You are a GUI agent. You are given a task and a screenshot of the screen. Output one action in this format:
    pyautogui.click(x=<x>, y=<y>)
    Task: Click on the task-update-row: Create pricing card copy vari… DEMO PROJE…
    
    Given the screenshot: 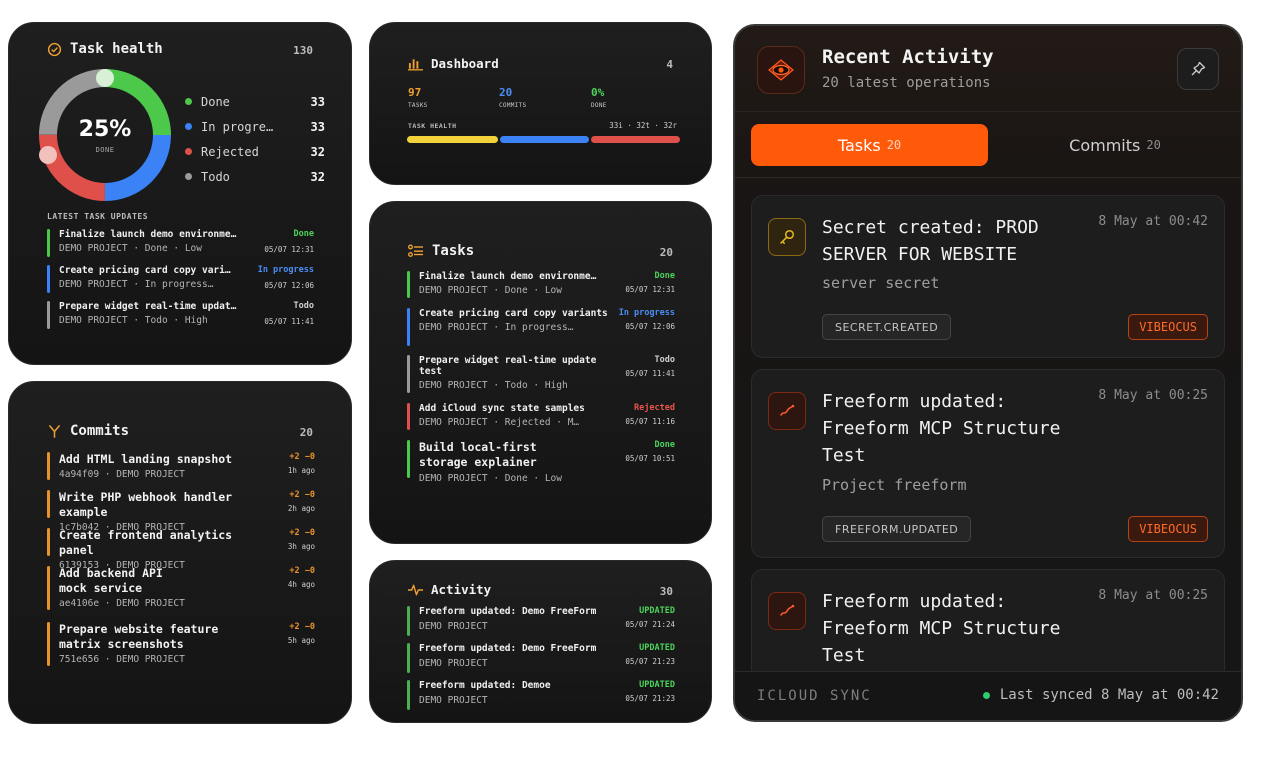 What is the action you would take?
    pyautogui.click(x=180, y=279)
    